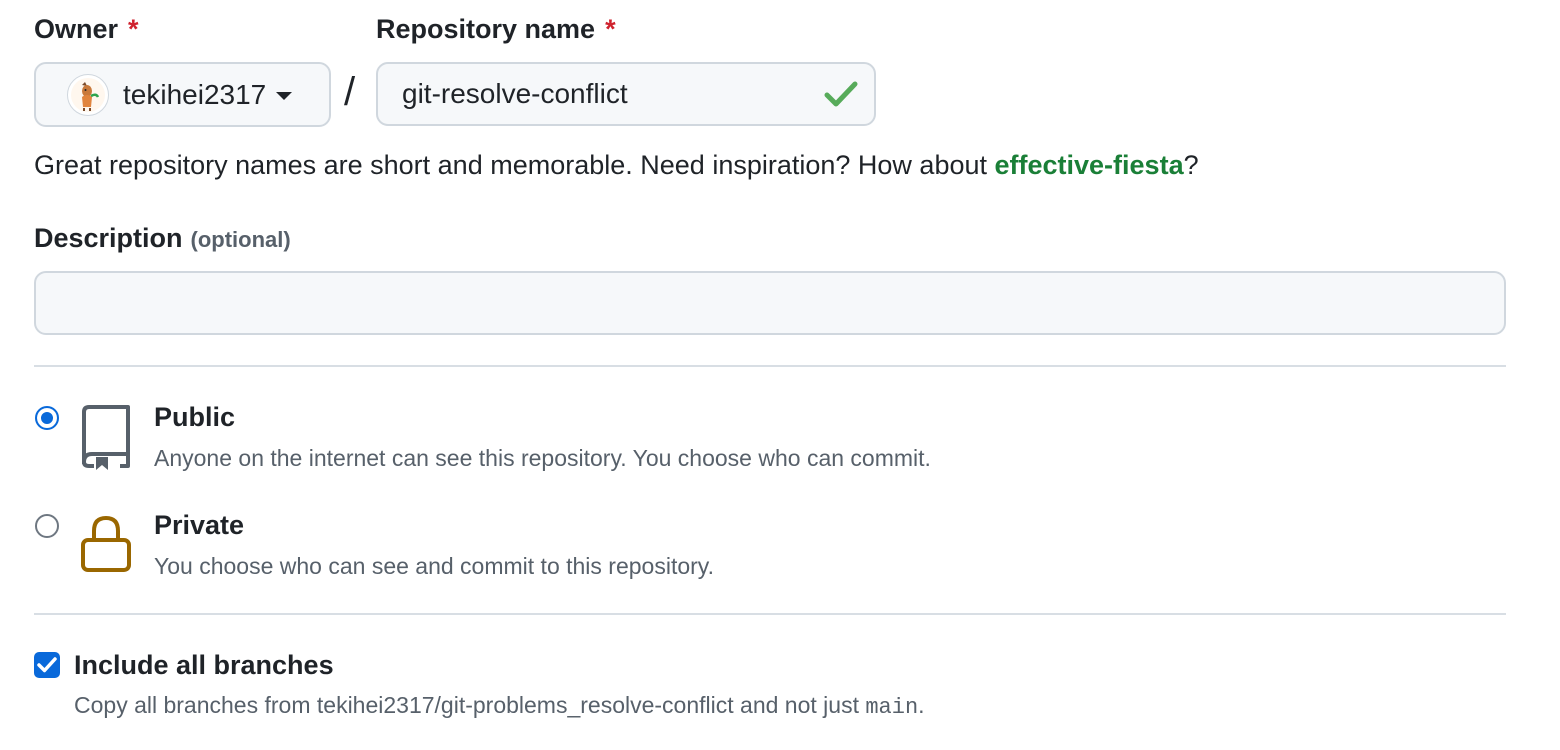 The width and height of the screenshot is (1560, 750). Describe the element at coordinates (284, 96) in the screenshot. I see `caret-down-icon` at that location.